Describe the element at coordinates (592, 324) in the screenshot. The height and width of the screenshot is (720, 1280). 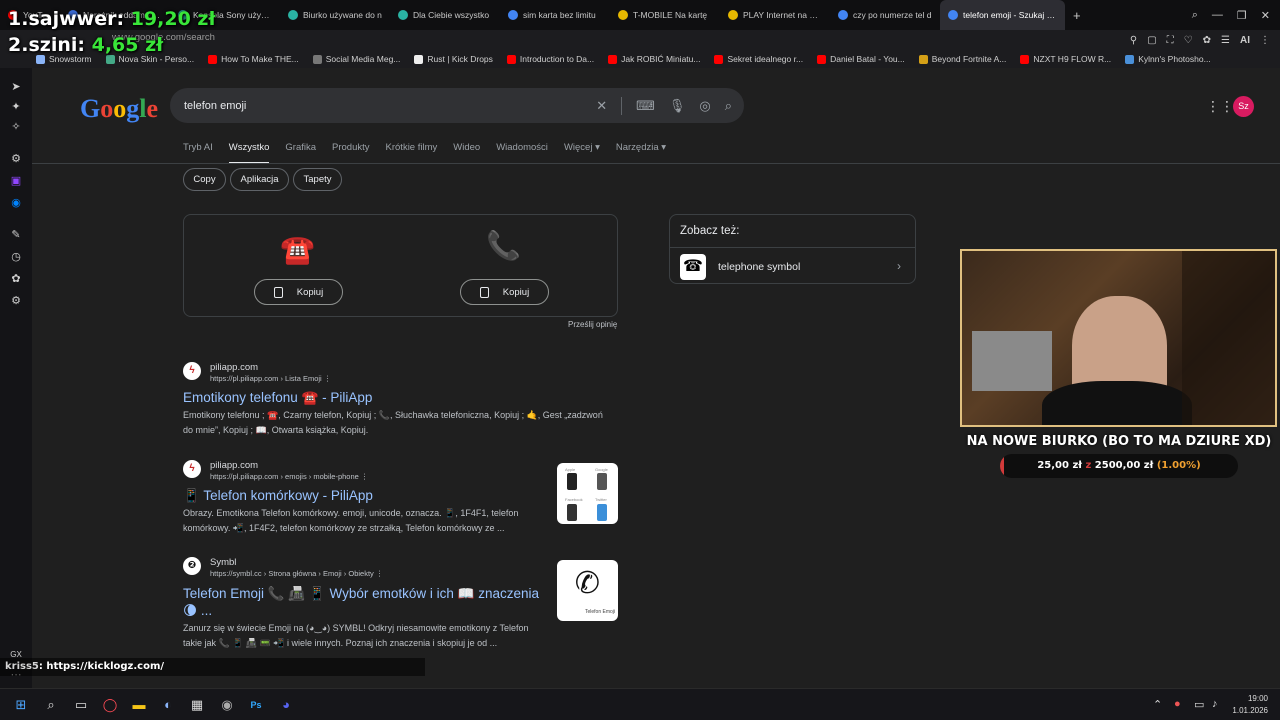
I see `feedback-link: Prześlij opinię` at that location.